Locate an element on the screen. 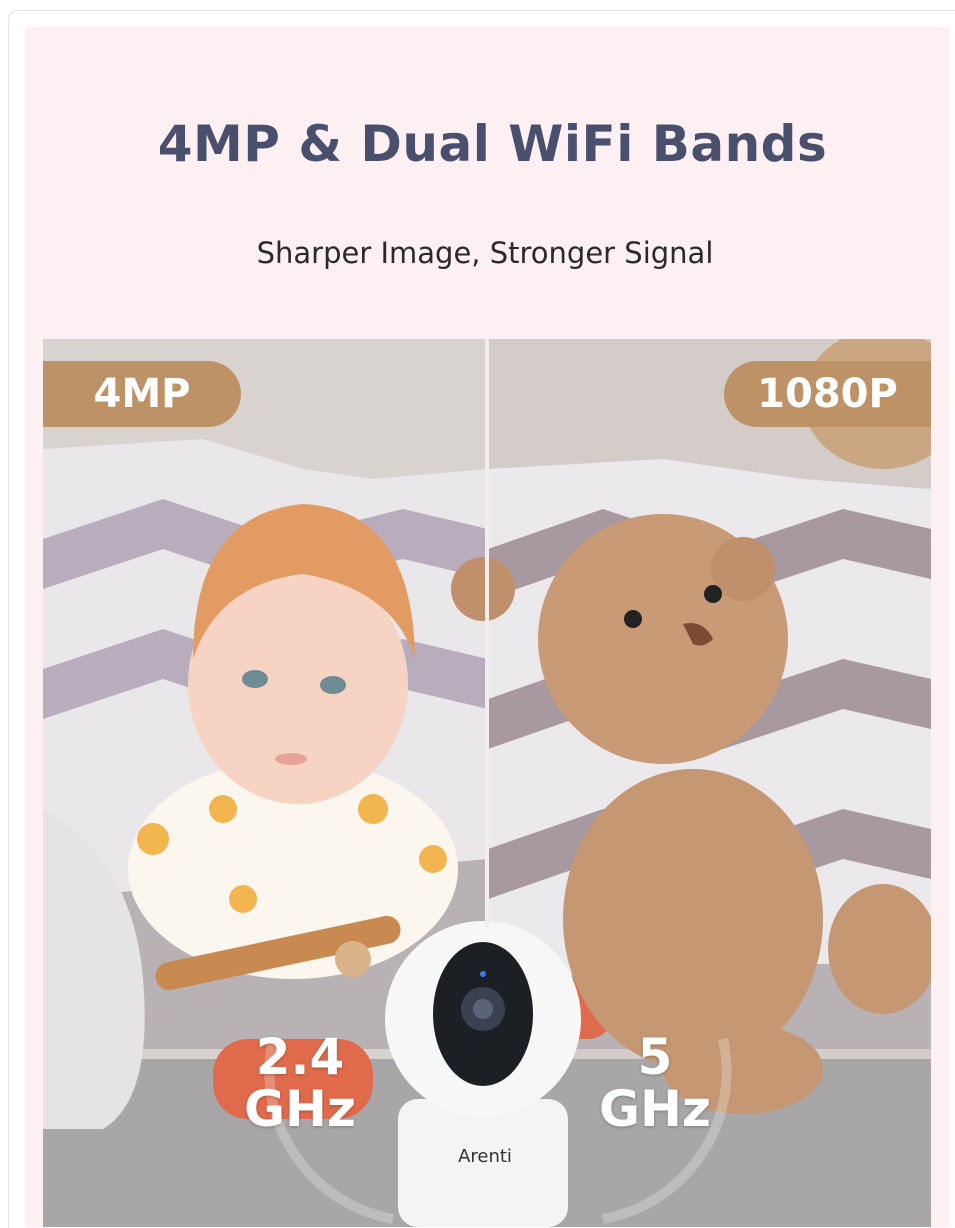 This screenshot has width=955, height=1228. band-label-2-4ghz: 2.4 GHz is located at coordinates (300, 1083).